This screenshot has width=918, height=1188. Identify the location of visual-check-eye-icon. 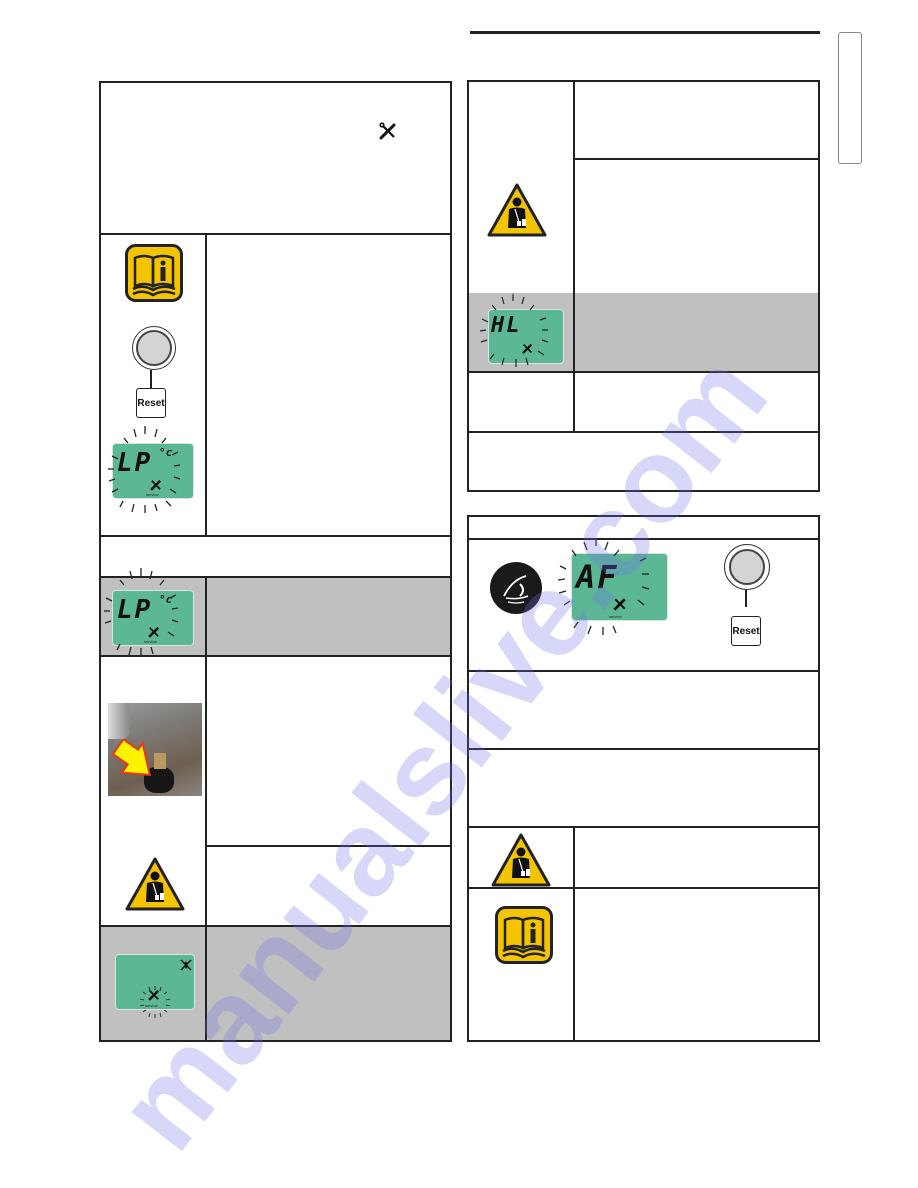
(516, 588).